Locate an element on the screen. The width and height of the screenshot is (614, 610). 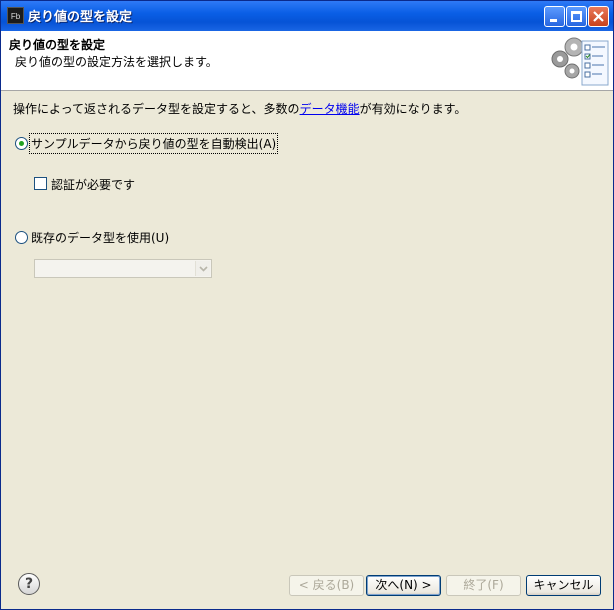
chevron-down-icon is located at coordinates (203, 269).